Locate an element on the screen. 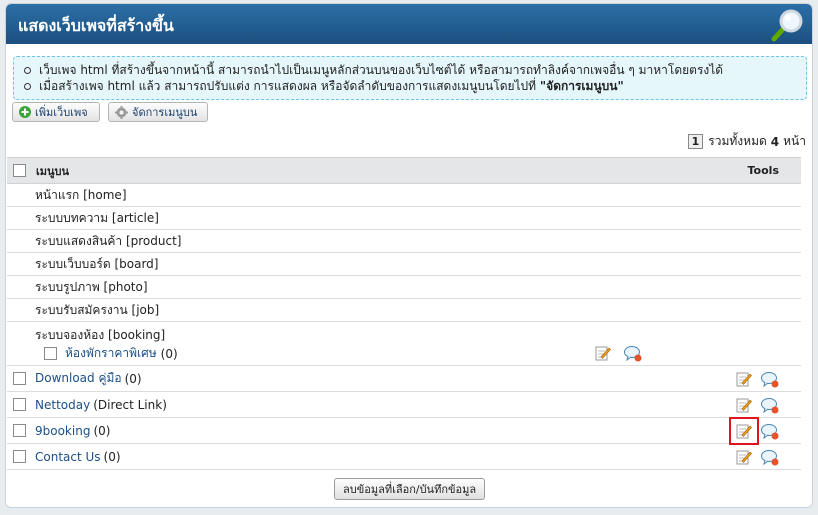  system-item-label: ระบบรับสมัครงาน [job] is located at coordinates (97, 309).